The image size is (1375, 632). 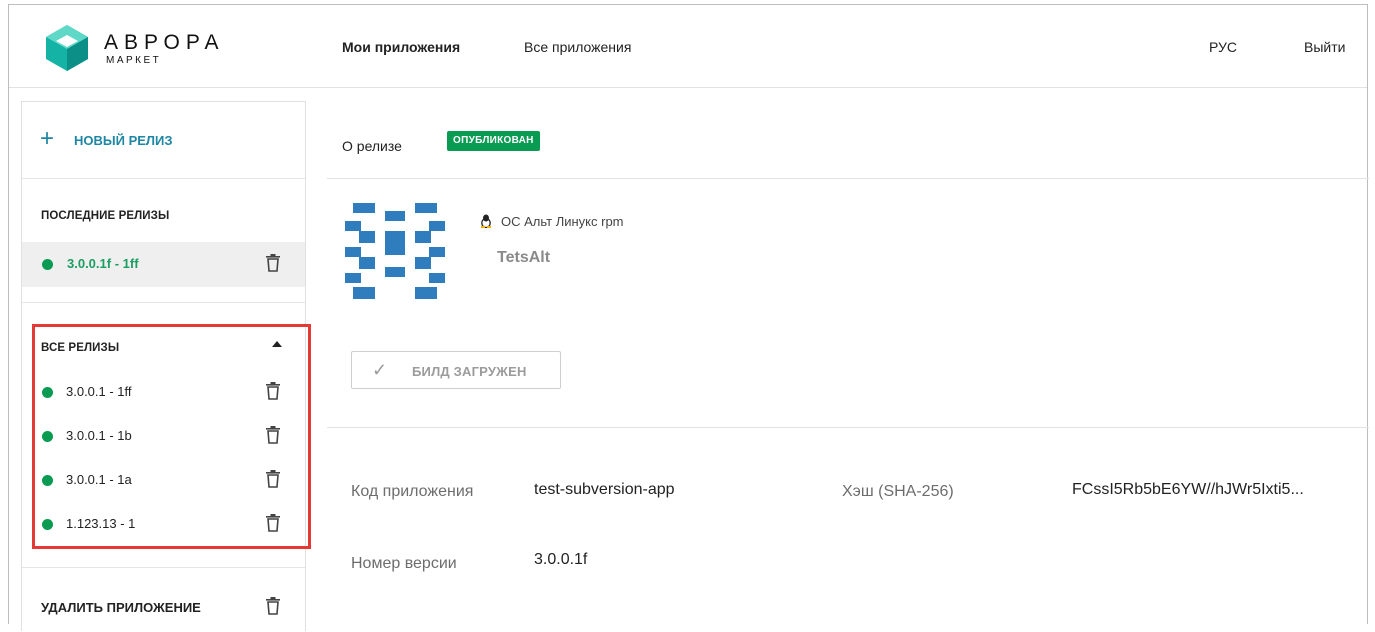 I want to click on build-uploaded-button: ✓ БИЛД ЗАГРУЖЕН, so click(x=456, y=370).